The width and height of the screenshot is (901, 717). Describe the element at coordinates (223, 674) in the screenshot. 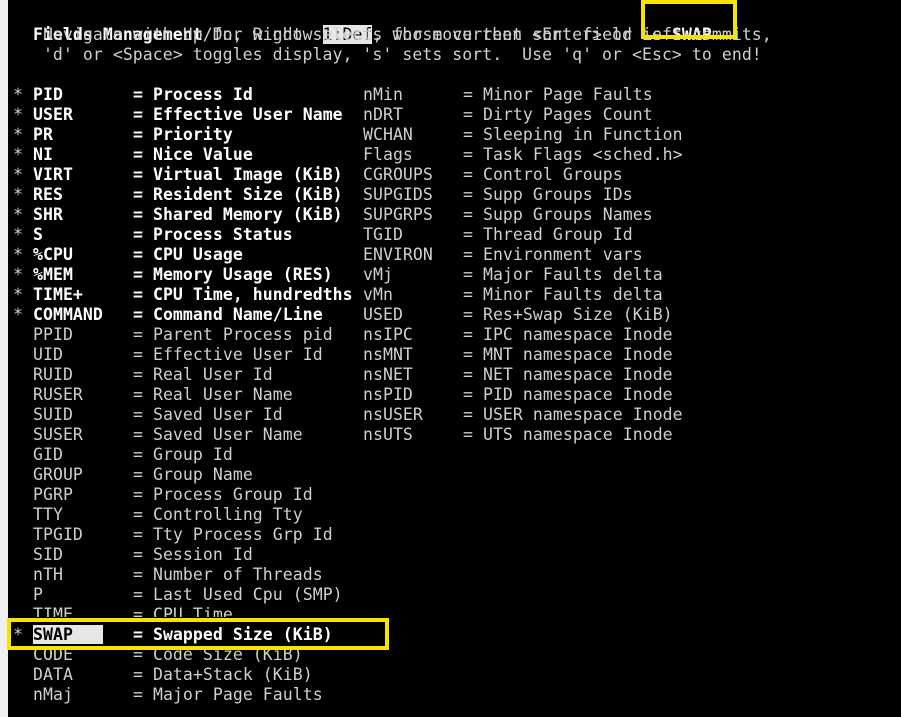

I see `field-description: = Data+Stack (KiB)` at that location.